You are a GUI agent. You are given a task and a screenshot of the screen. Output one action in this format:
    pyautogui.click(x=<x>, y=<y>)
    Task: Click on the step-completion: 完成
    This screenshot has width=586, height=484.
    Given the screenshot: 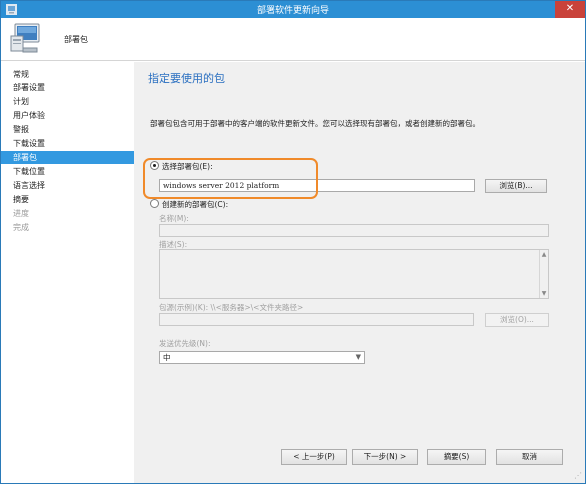 What is the action you would take?
    pyautogui.click(x=21, y=227)
    